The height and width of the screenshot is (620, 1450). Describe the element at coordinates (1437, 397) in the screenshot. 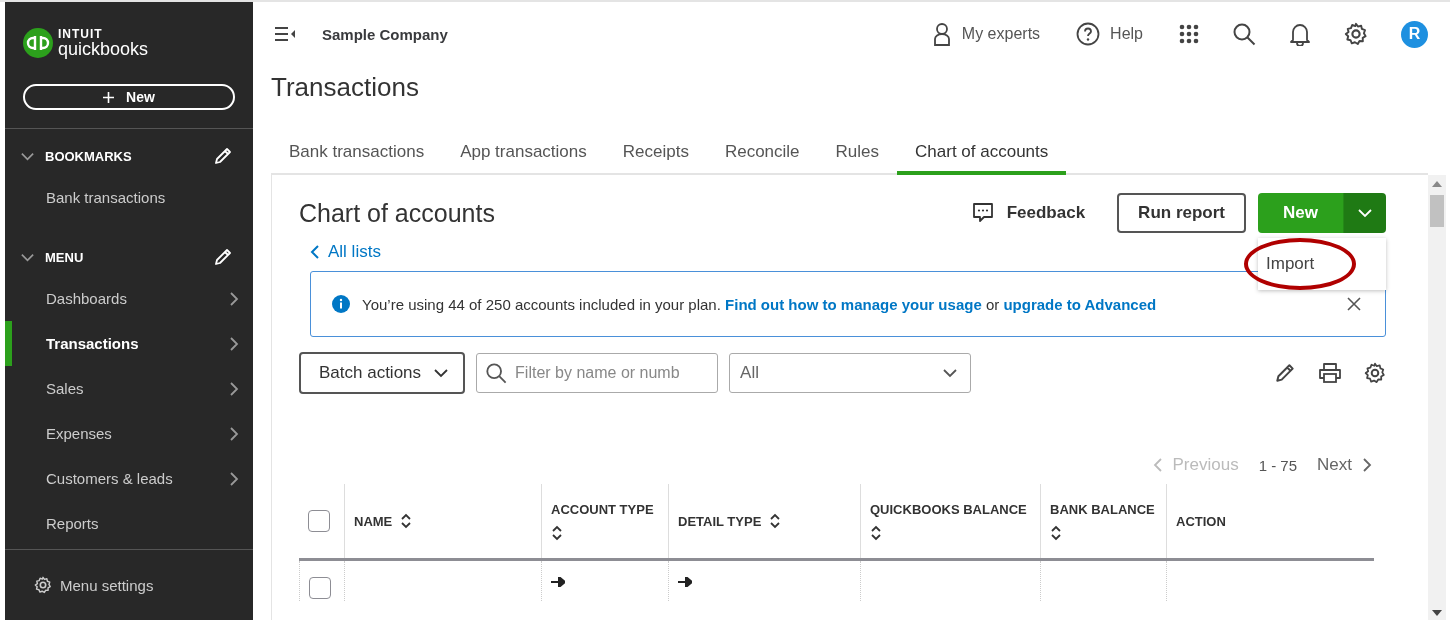

I see `scrollbar` at that location.